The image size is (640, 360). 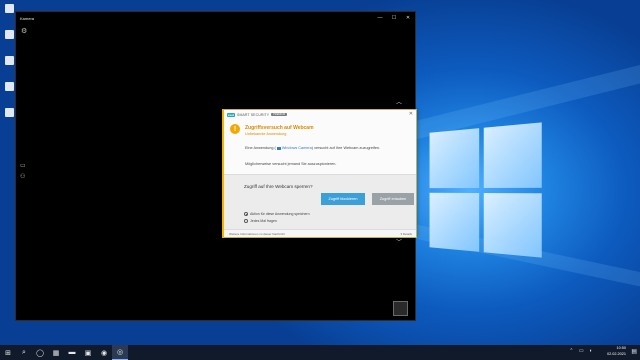 I want to click on notification-icon: ▤, so click(x=634, y=351).